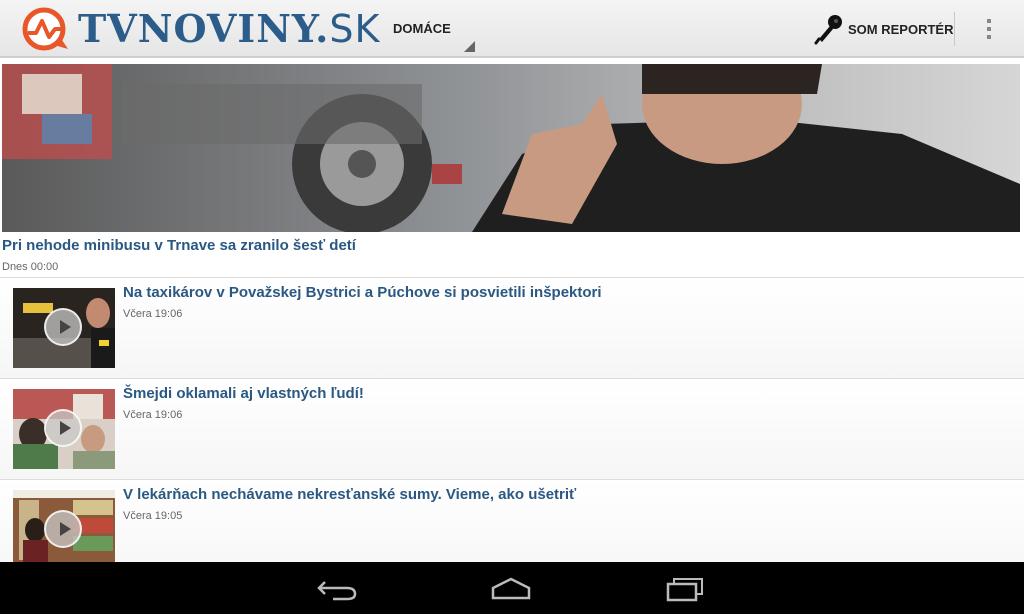 The height and width of the screenshot is (614, 1024). I want to click on action-divider, so click(954, 29).